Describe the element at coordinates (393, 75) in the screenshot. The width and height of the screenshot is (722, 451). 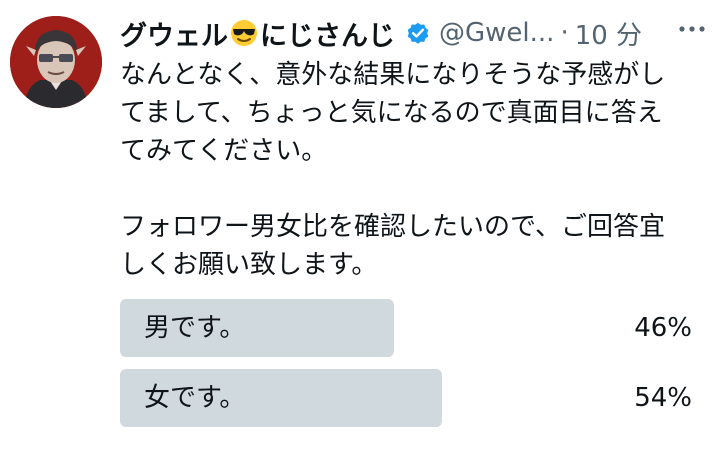
I see `tweet-text-line: なんとなく、意外な結果になりそうな予感がし` at that location.